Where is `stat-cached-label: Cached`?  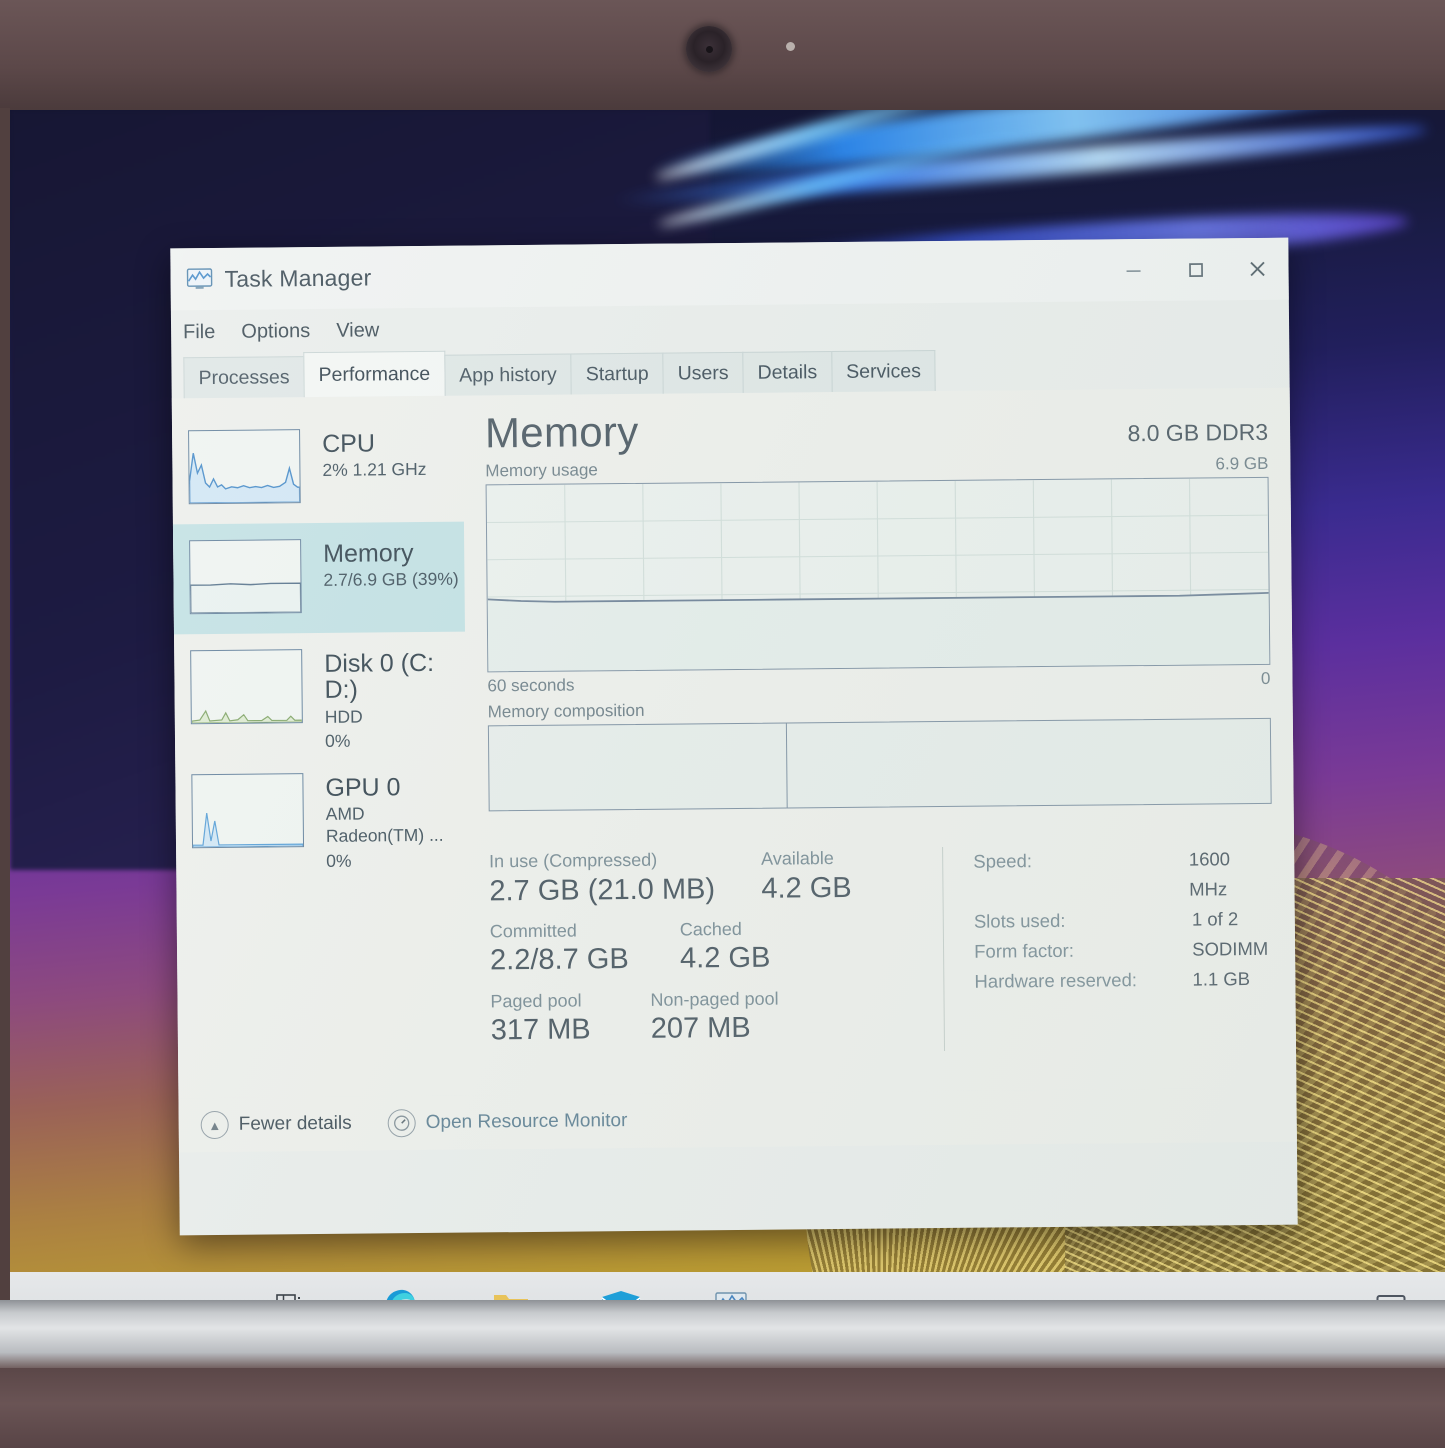 stat-cached-label: Cached is located at coordinates (725, 930).